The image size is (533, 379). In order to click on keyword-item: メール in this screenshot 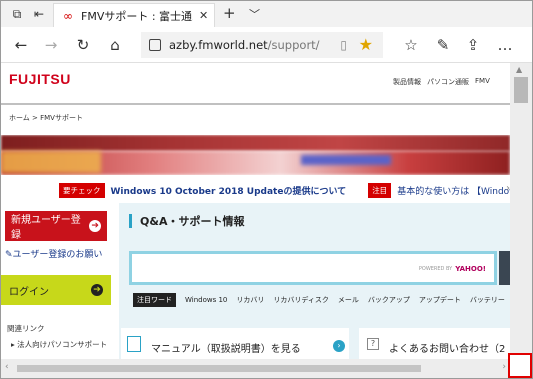, I will do `click(348, 300)`.